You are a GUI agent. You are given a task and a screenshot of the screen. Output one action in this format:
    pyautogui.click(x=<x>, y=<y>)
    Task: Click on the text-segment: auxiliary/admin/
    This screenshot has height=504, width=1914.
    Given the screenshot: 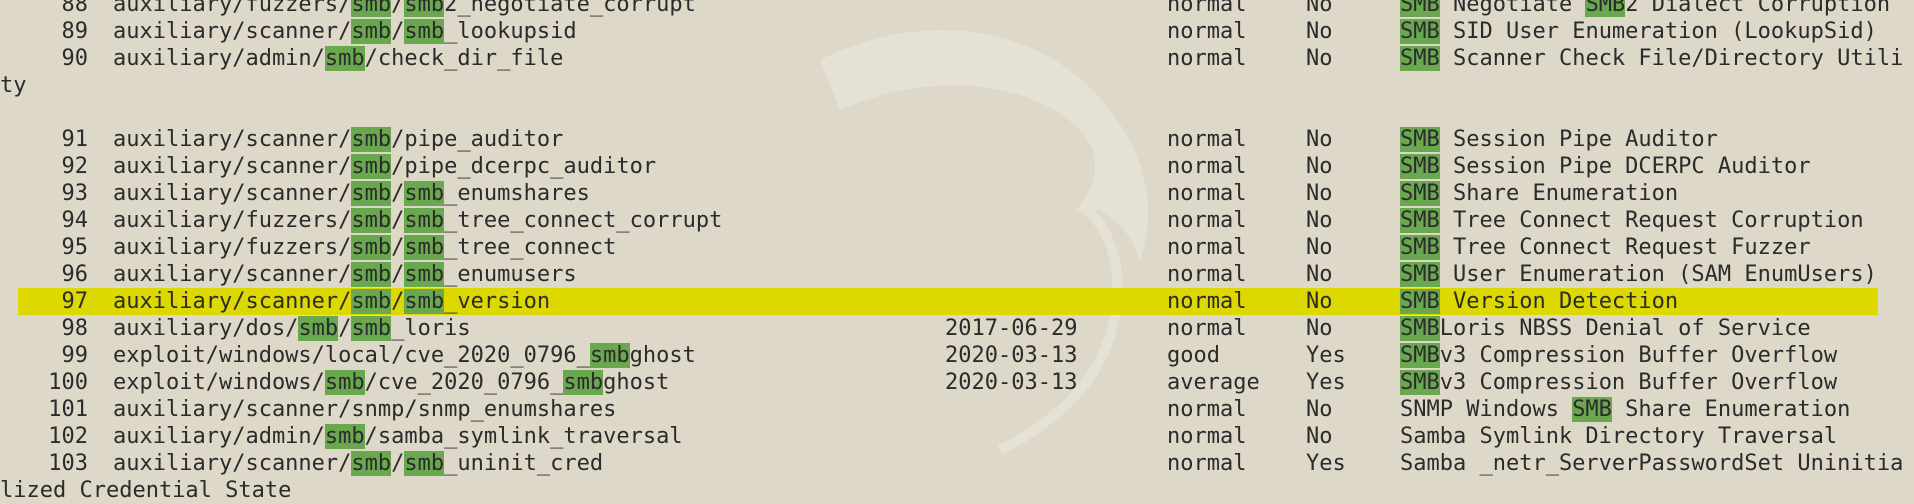 What is the action you would take?
    pyautogui.click(x=219, y=436)
    